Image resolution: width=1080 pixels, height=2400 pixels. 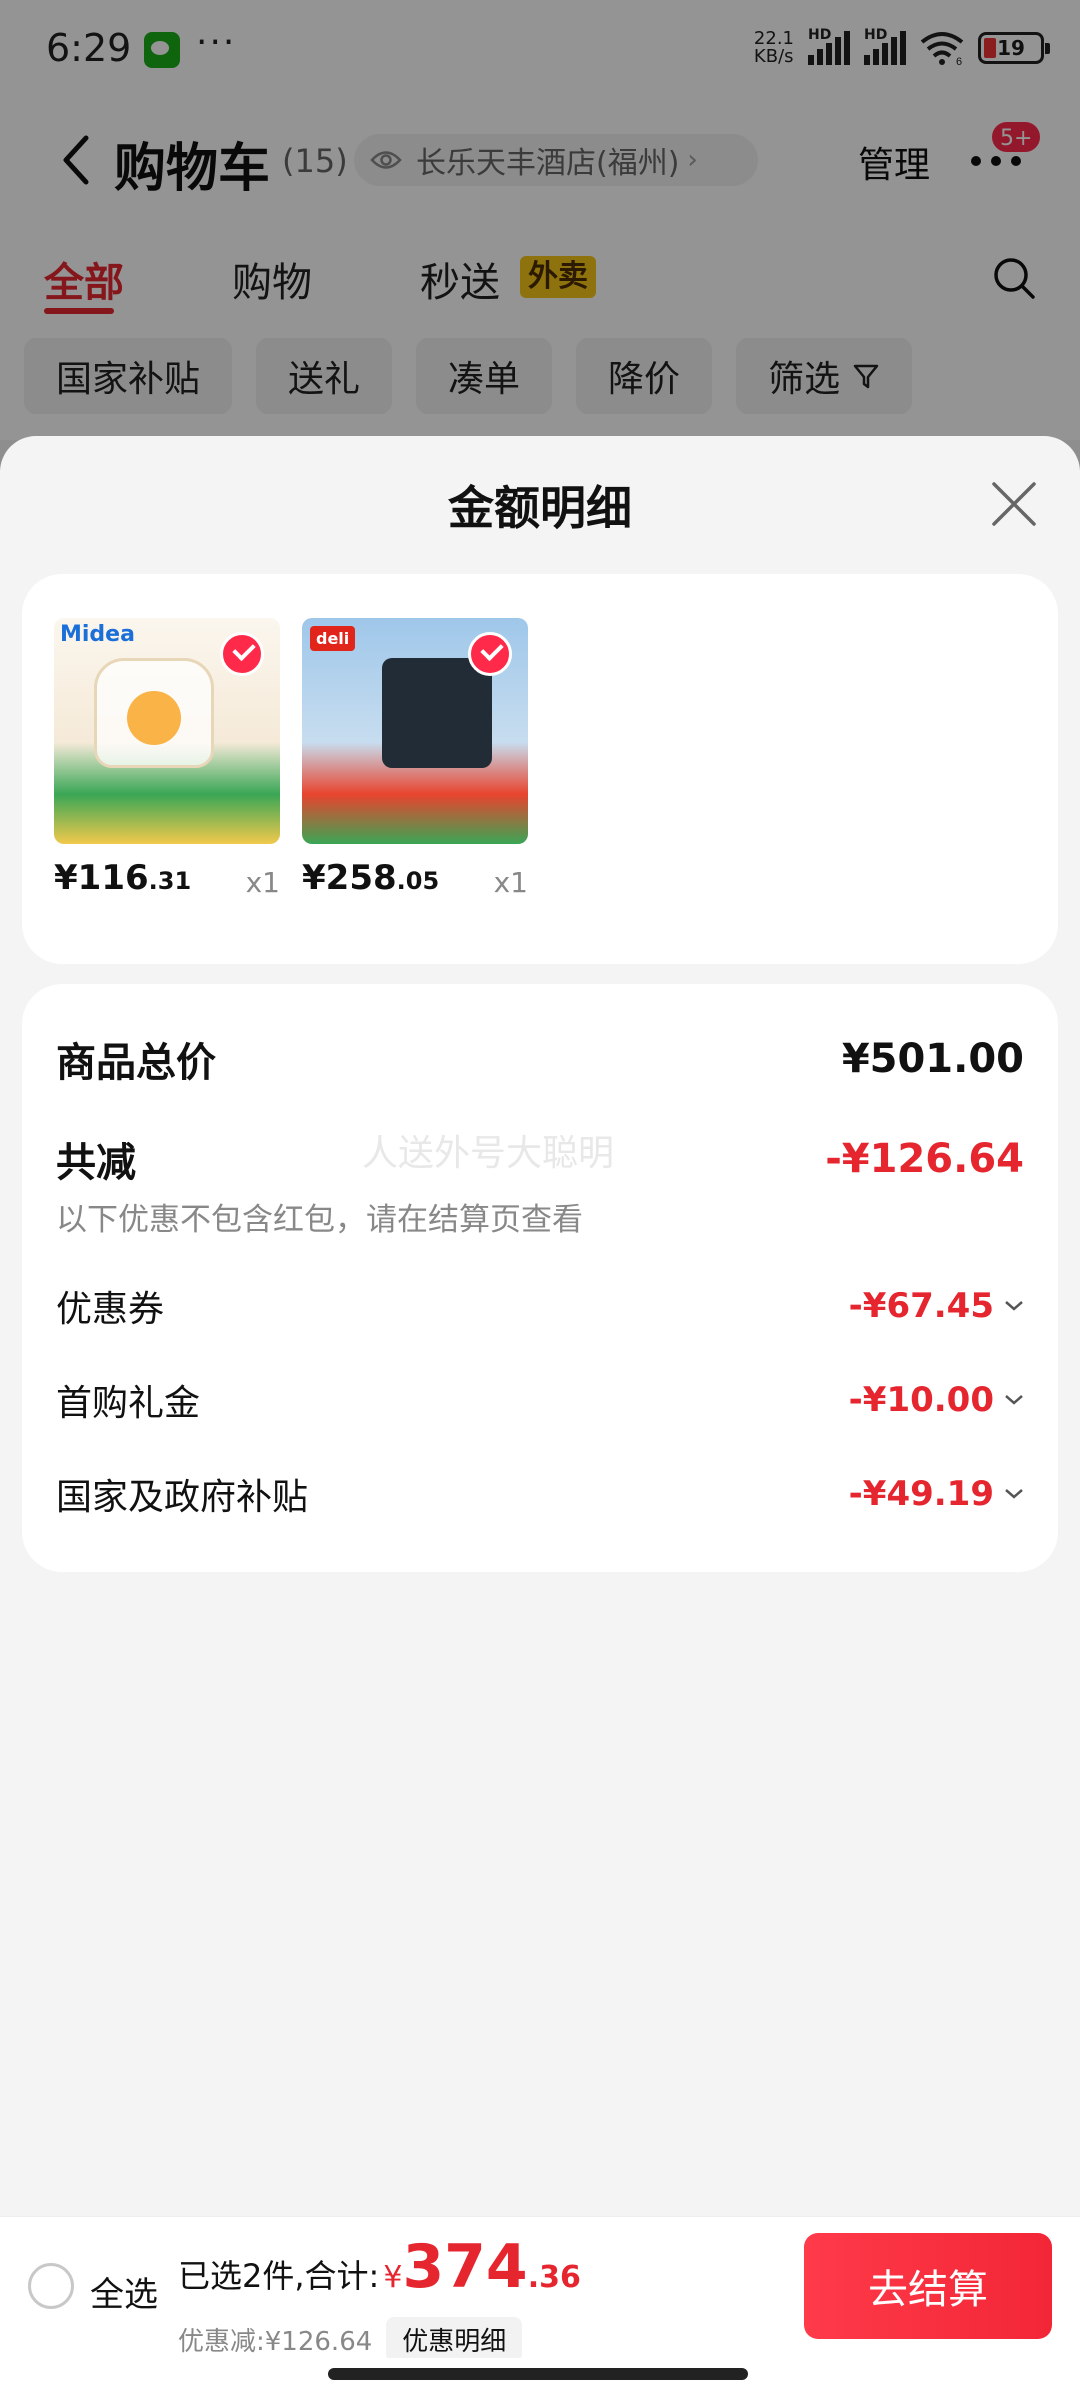 What do you see at coordinates (540, 1306) in the screenshot?
I see `coupon-row: 优惠券 -¥67.45` at bounding box center [540, 1306].